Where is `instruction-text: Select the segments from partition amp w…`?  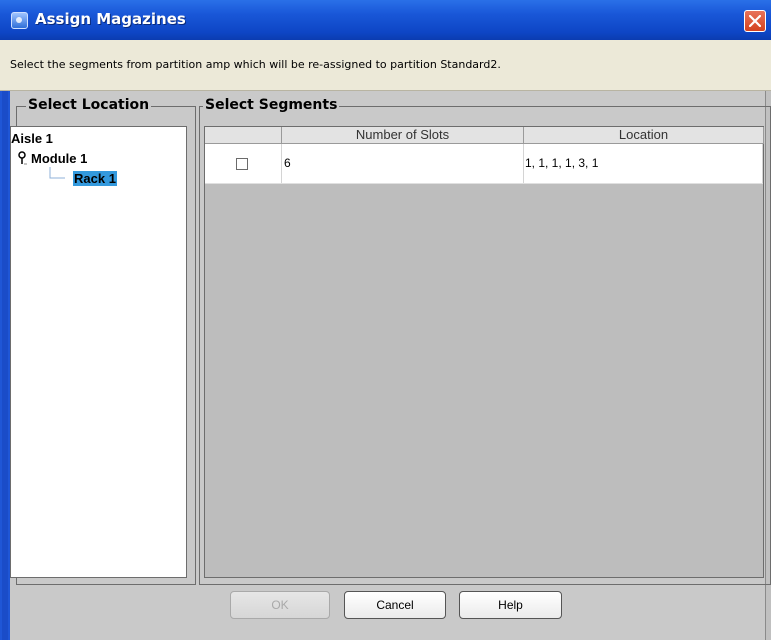
instruction-text: Select the segments from partition amp w… is located at coordinates (255, 64).